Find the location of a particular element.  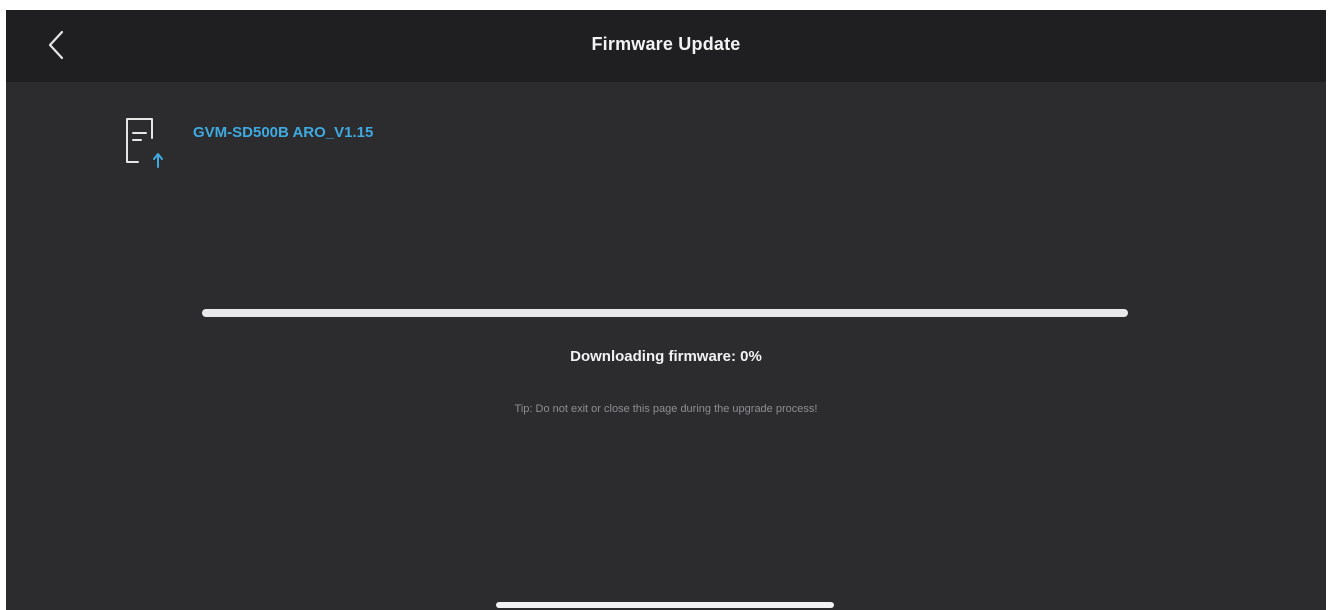

home-indicator is located at coordinates (665, 605).